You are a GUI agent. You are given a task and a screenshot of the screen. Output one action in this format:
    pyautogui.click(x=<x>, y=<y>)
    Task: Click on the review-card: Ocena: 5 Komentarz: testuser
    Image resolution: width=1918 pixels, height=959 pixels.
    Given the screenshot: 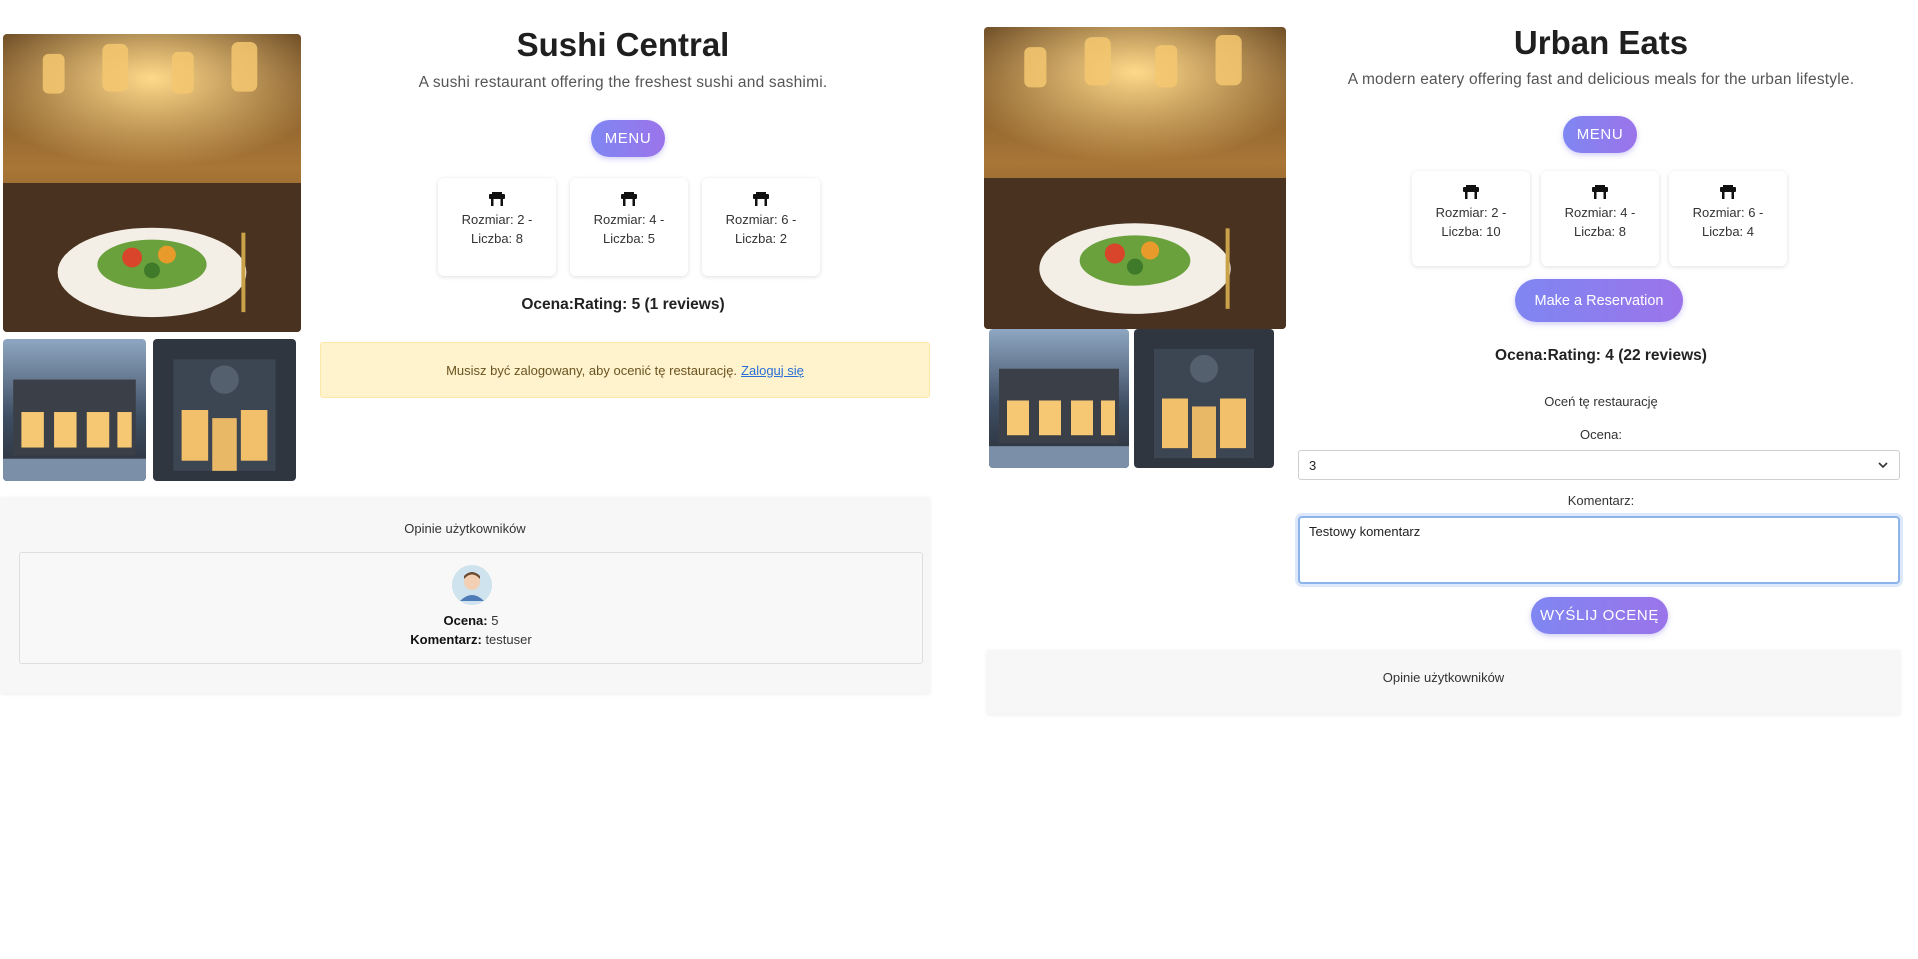 What is the action you would take?
    pyautogui.click(x=471, y=608)
    